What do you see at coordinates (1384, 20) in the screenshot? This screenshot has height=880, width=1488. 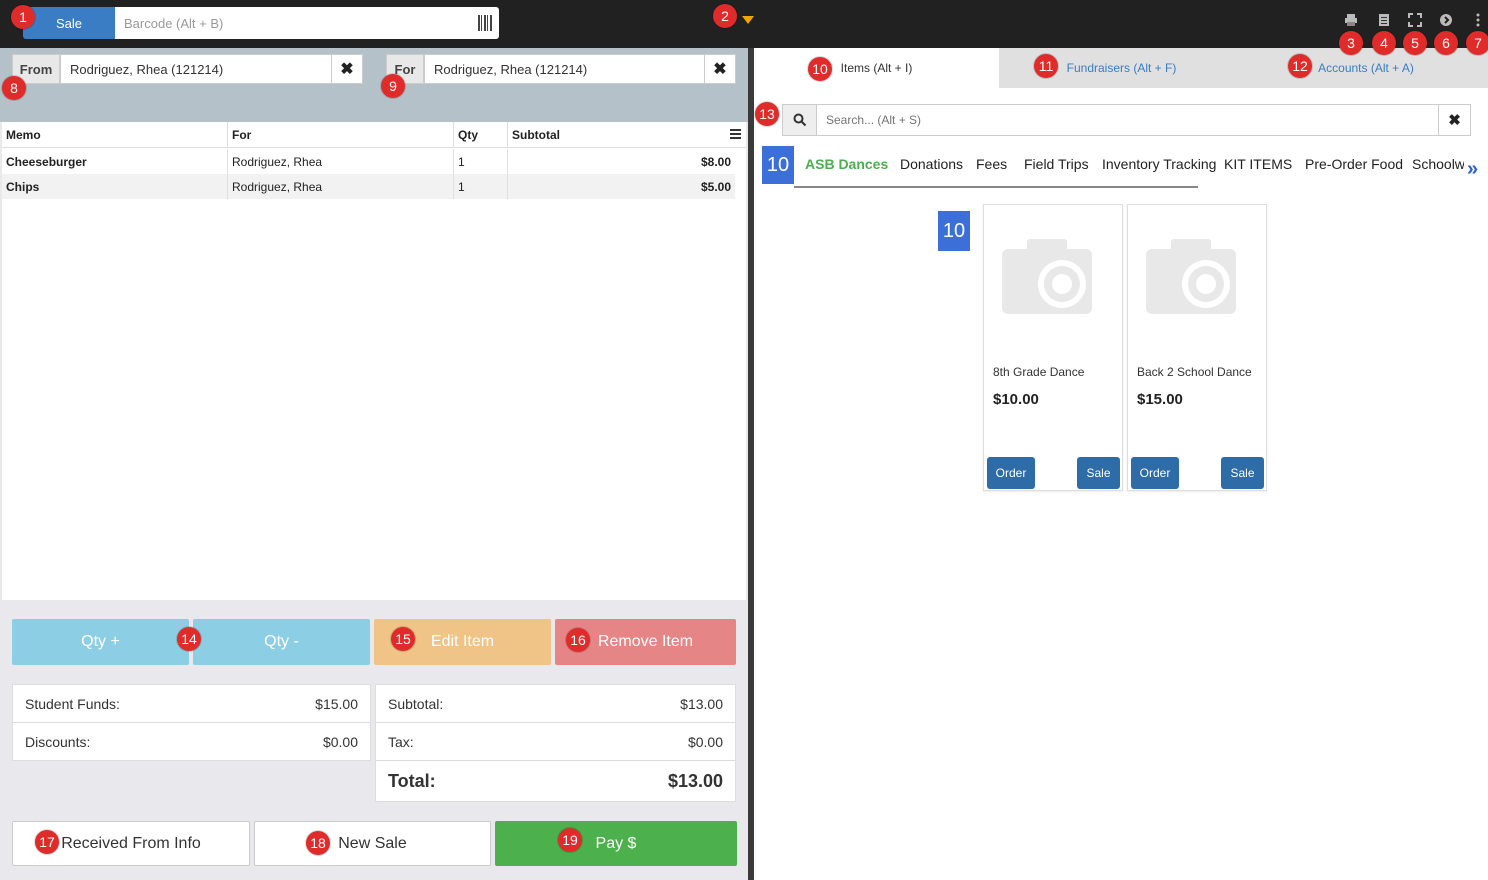 I see `document-icon` at bounding box center [1384, 20].